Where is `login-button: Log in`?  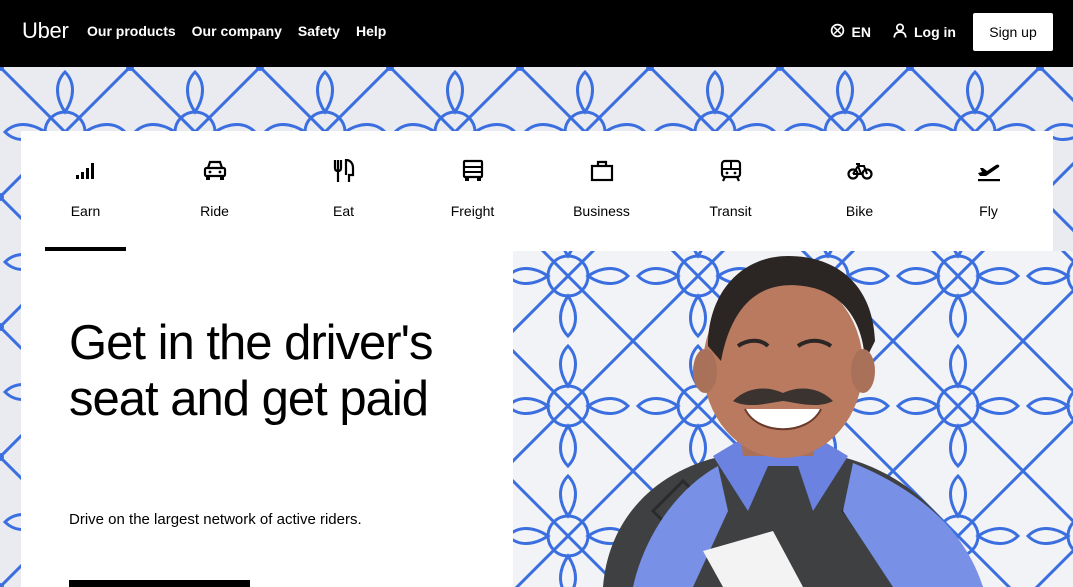
login-button: Log in is located at coordinates (924, 32).